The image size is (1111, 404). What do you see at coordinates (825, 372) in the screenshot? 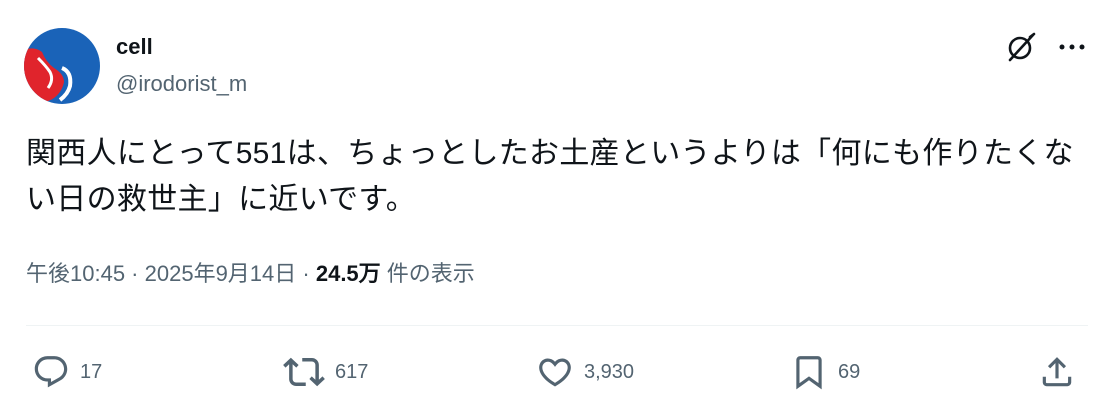
I see `bookmark-button: 69` at bounding box center [825, 372].